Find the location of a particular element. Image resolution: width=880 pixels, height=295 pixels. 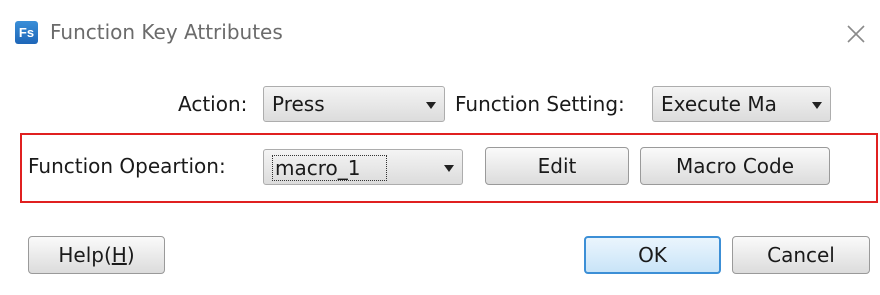

ok-button: OK is located at coordinates (652, 255).